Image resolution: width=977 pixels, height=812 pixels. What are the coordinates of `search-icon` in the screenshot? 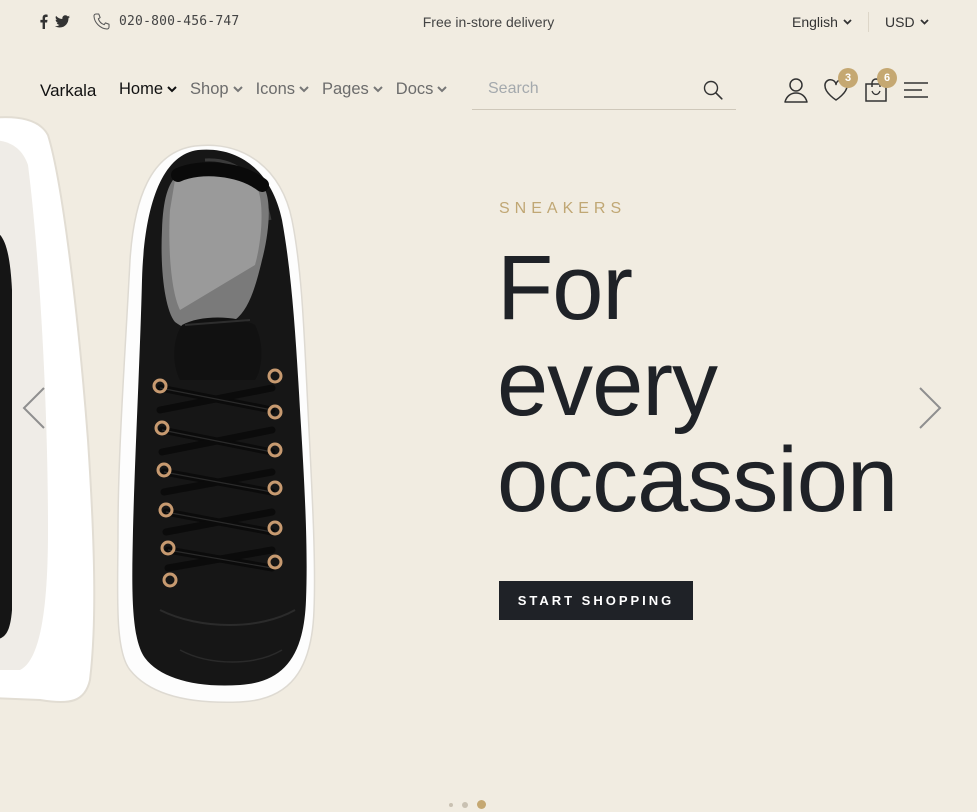 It's located at (713, 90).